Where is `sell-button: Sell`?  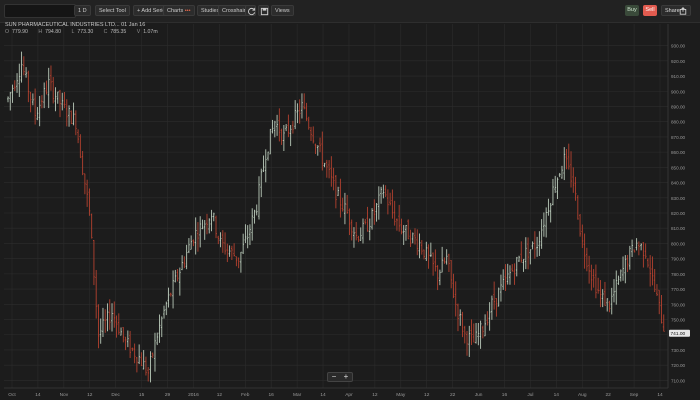
sell-button: Sell is located at coordinates (650, 10).